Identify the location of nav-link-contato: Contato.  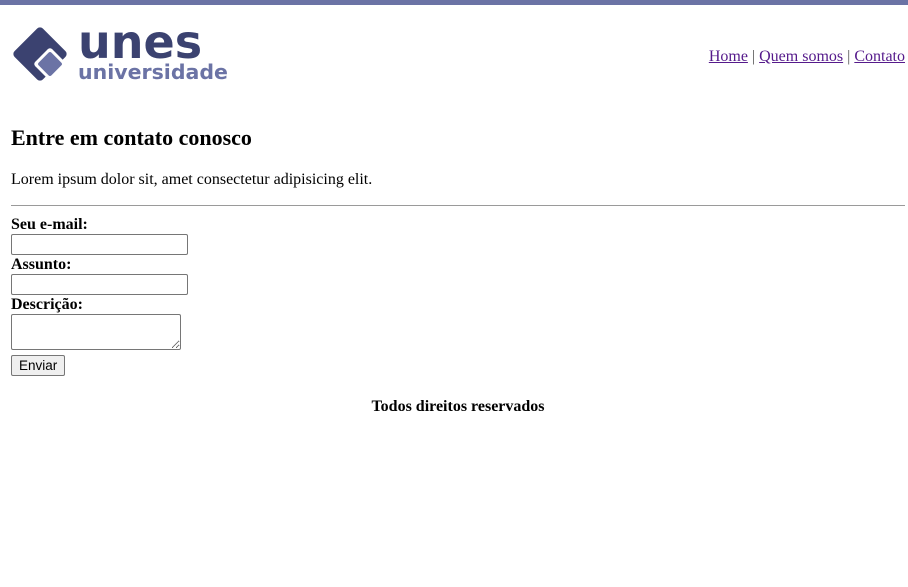
(879, 56).